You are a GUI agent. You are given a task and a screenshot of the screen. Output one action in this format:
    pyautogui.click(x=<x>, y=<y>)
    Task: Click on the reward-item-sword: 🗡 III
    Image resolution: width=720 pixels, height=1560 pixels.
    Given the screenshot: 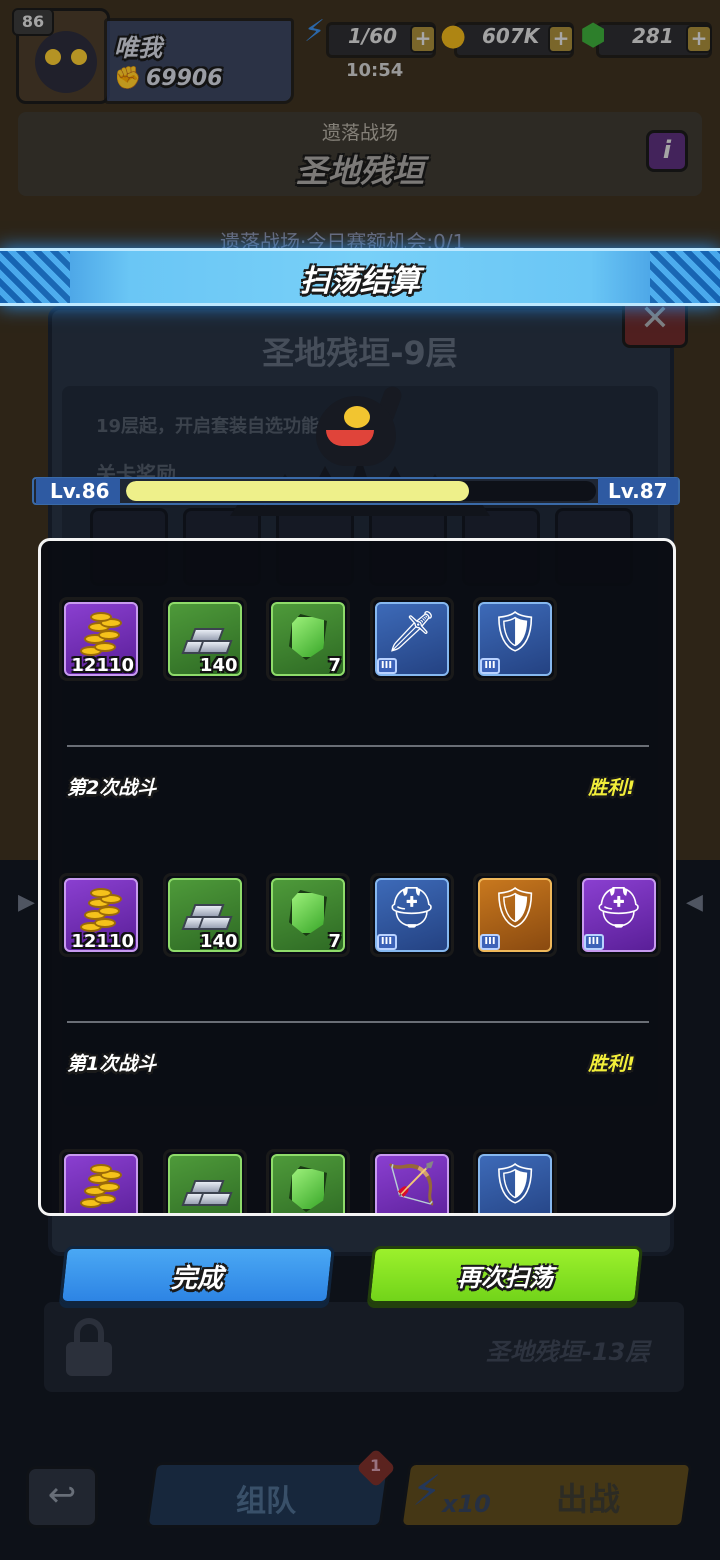 What is the action you would take?
    pyautogui.click(x=411, y=639)
    